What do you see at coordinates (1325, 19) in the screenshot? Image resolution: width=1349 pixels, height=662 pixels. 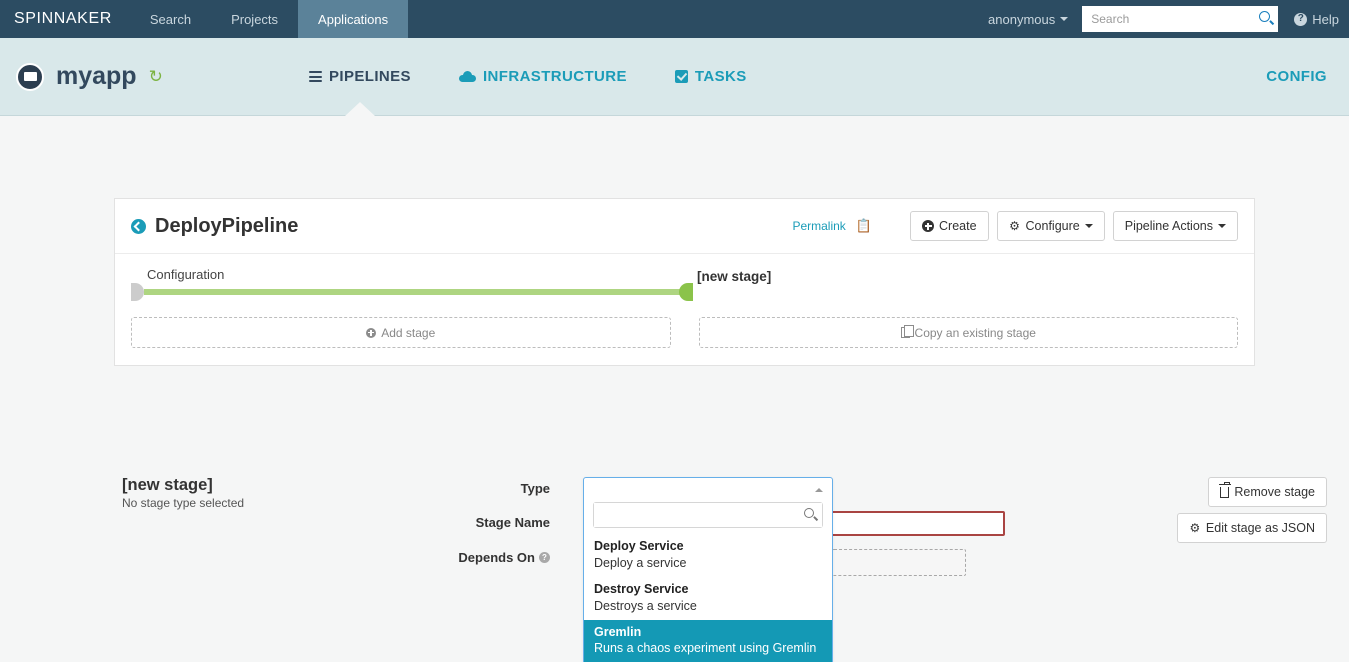 I see `help-label: Help` at bounding box center [1325, 19].